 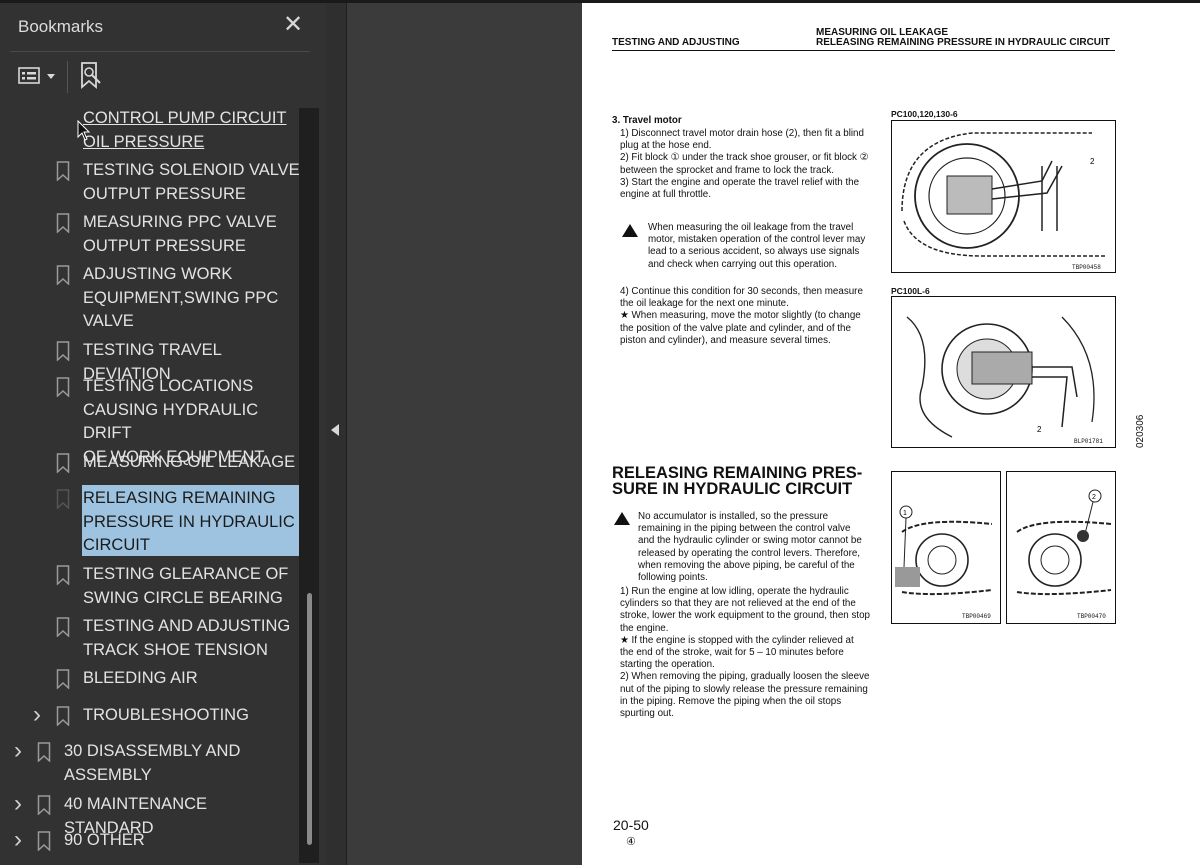 What do you see at coordinates (1000, 377) in the screenshot?
I see `travel-motor-l-drawing: 2` at bounding box center [1000, 377].